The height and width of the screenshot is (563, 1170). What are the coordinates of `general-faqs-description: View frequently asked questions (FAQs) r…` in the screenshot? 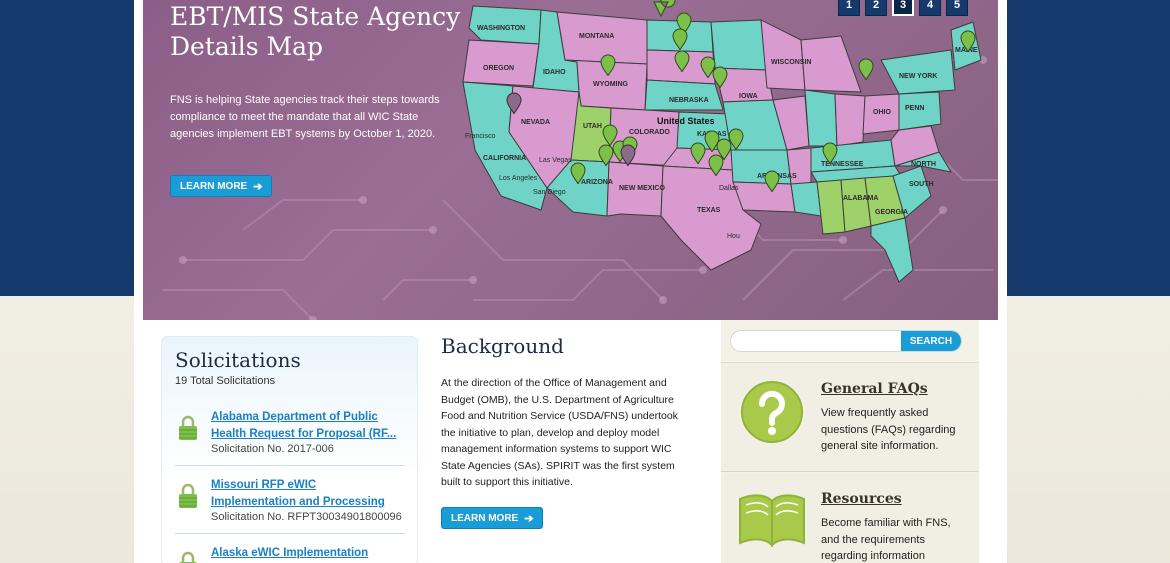 It's located at (888, 429).